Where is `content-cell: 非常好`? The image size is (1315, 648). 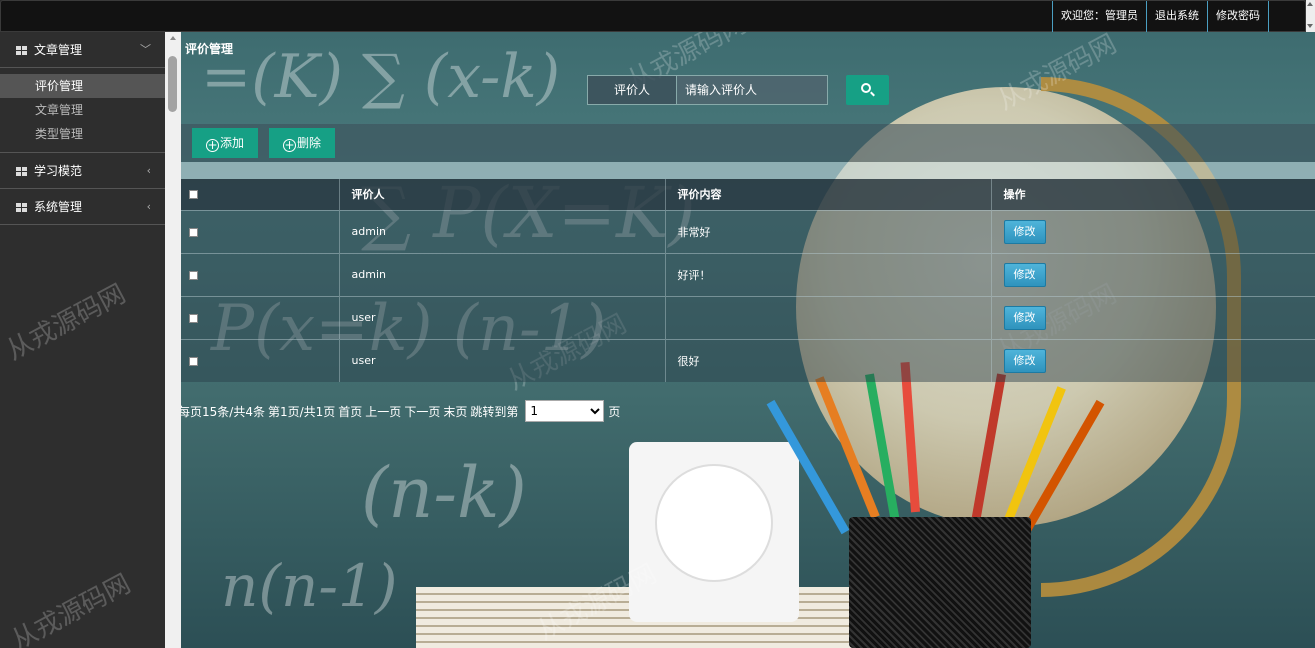
content-cell: 非常好 is located at coordinates (828, 231).